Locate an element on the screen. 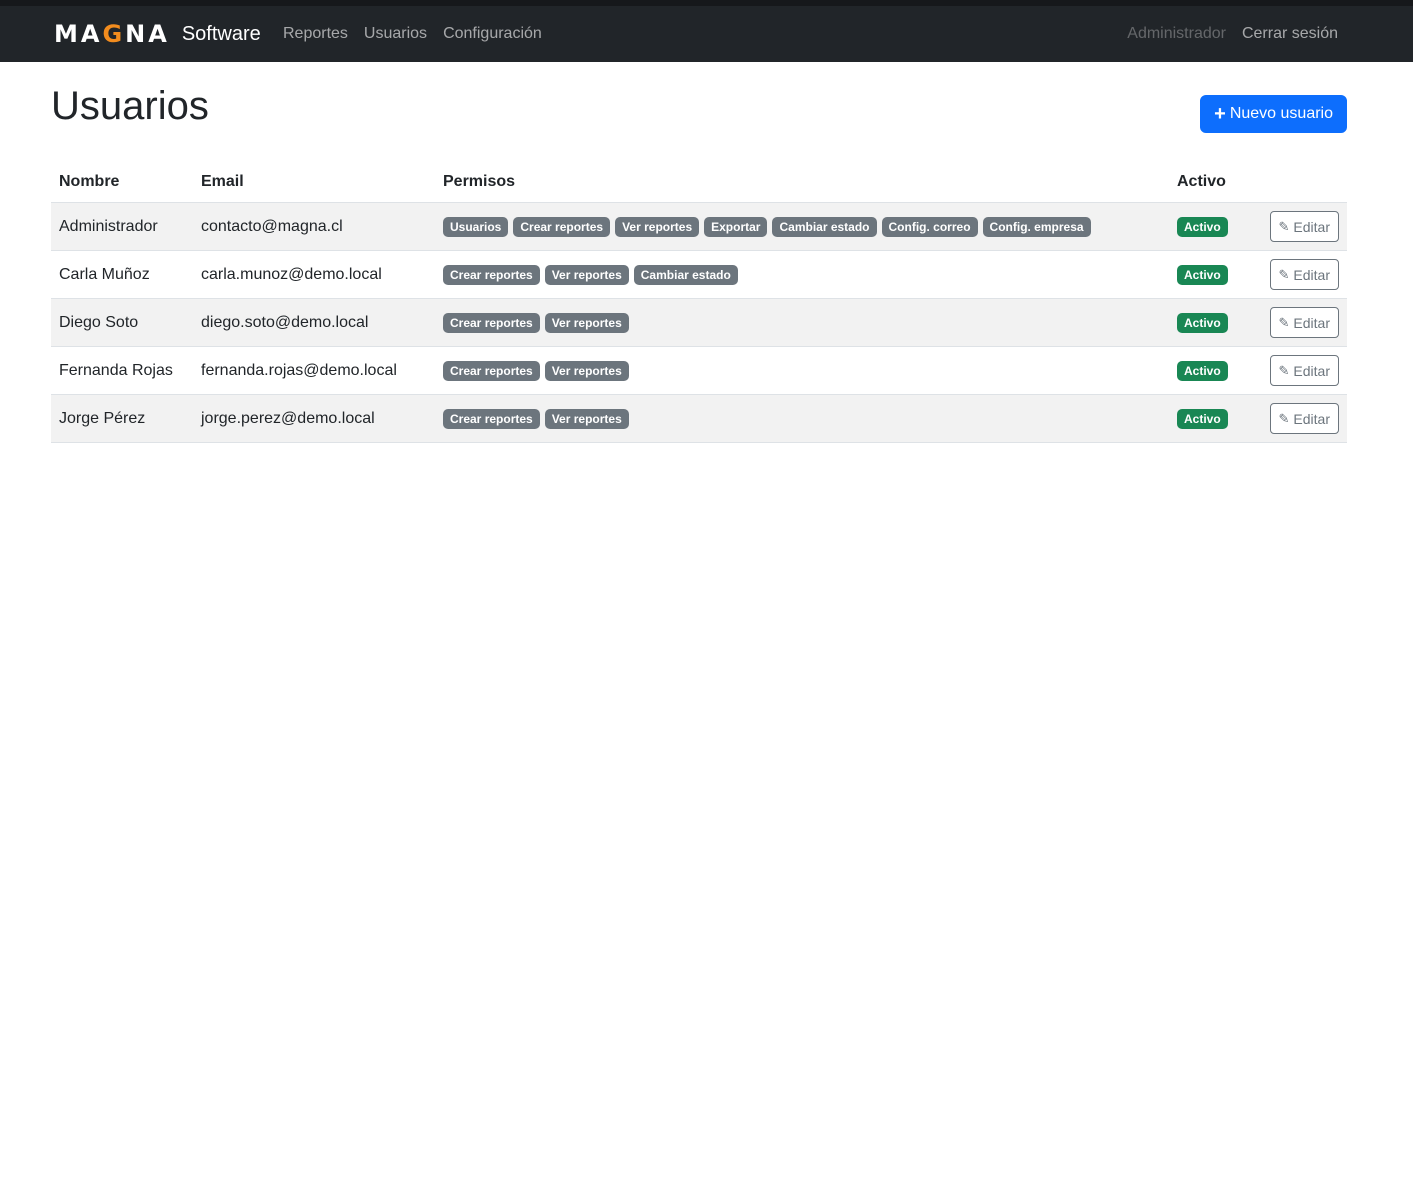 The image size is (1413, 1181). nav-right: Administrador Cerrar sesión is located at coordinates (1232, 34).